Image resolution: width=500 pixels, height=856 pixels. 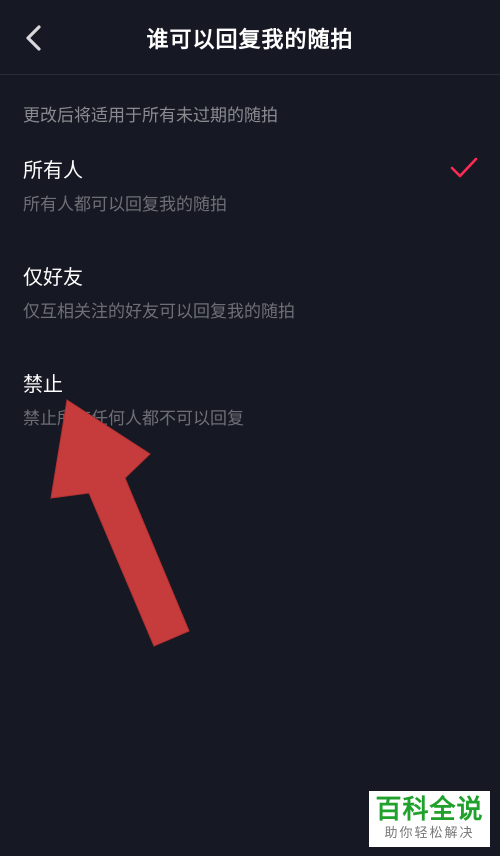 What do you see at coordinates (464, 167) in the screenshot?
I see `check-icon` at bounding box center [464, 167].